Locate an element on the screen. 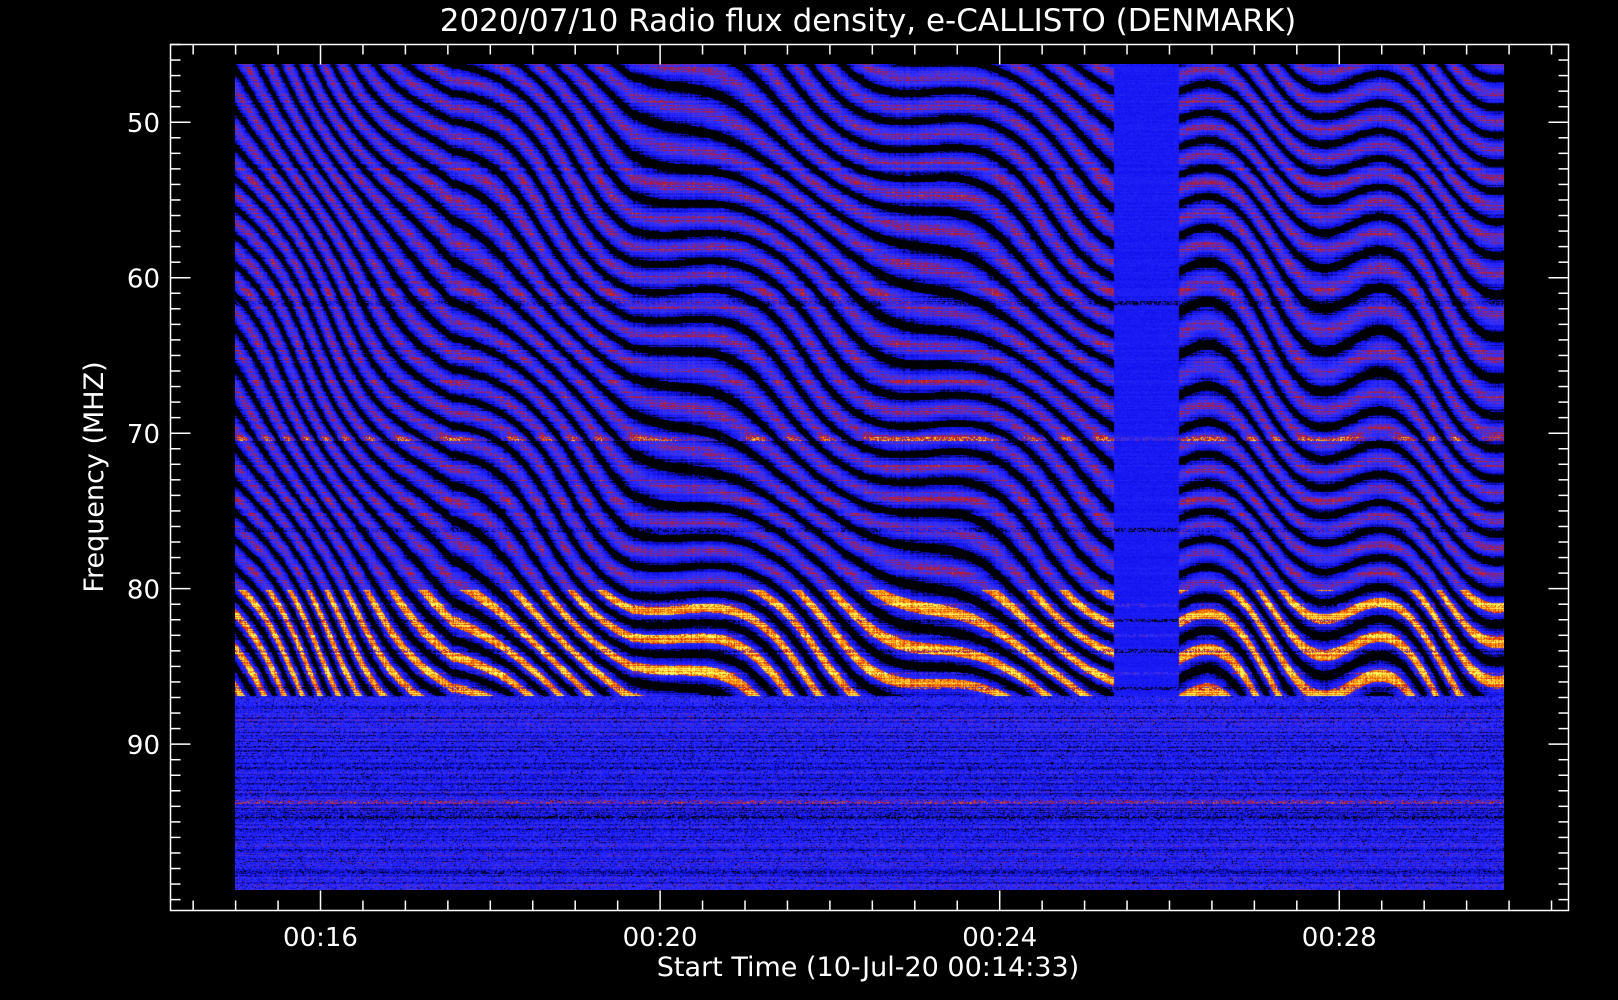  x-tick-label: 00:20 is located at coordinates (660, 938).